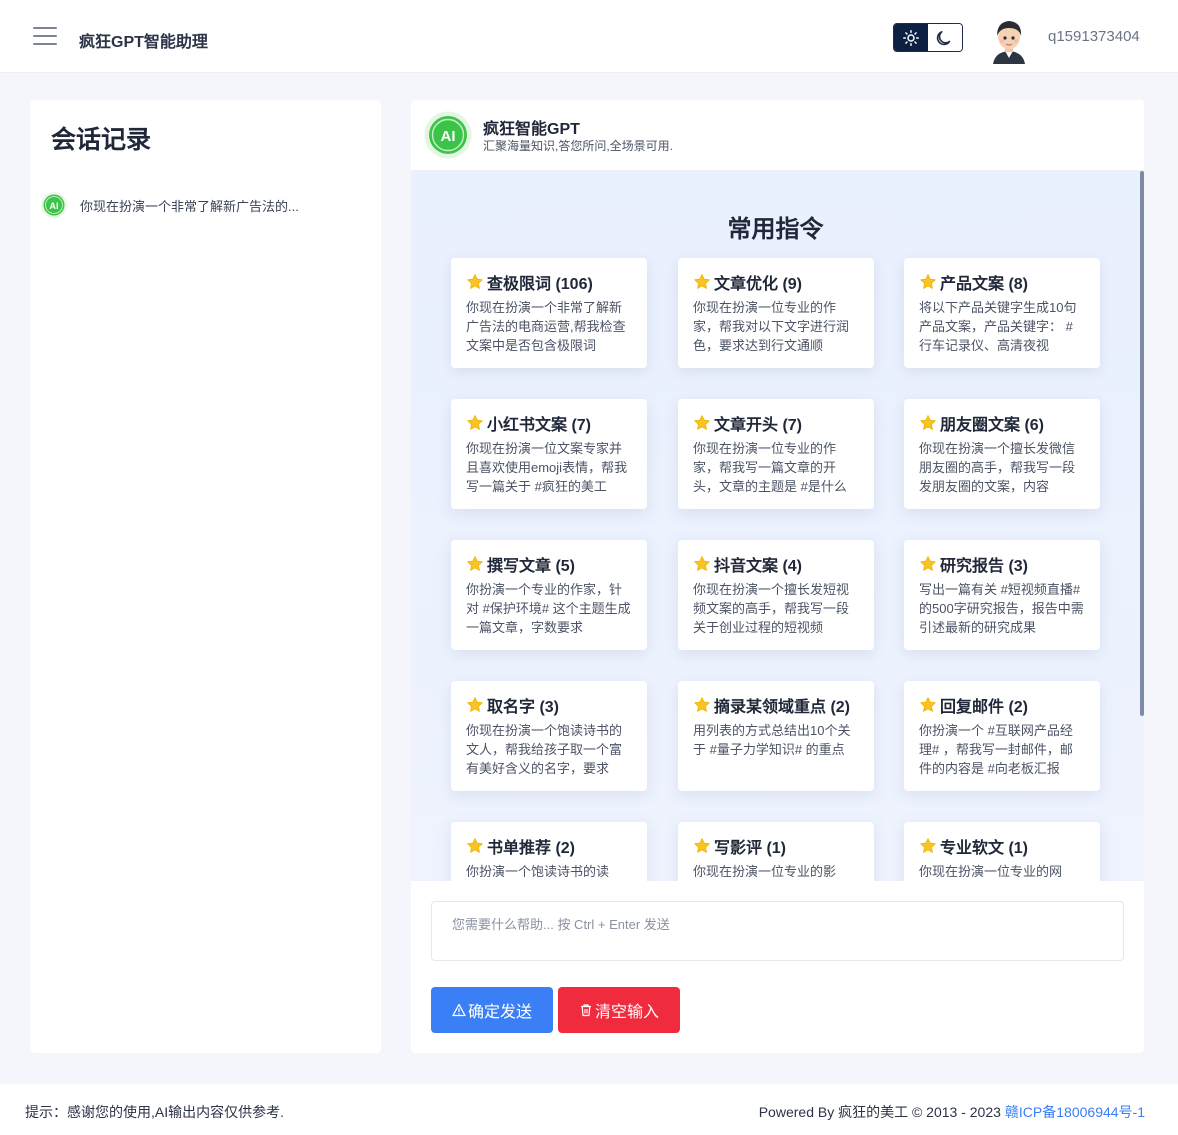 Image resolution: width=1178 pixels, height=1135 pixels. I want to click on command-card-title: 书单推荐 (2), so click(531, 848).